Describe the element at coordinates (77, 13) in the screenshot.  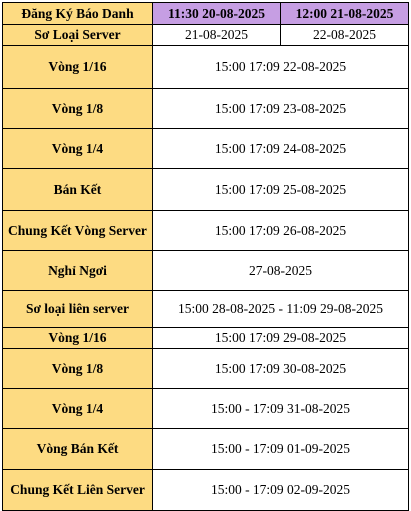
I see `register-label: Đăng Ký Báo Danh` at that location.